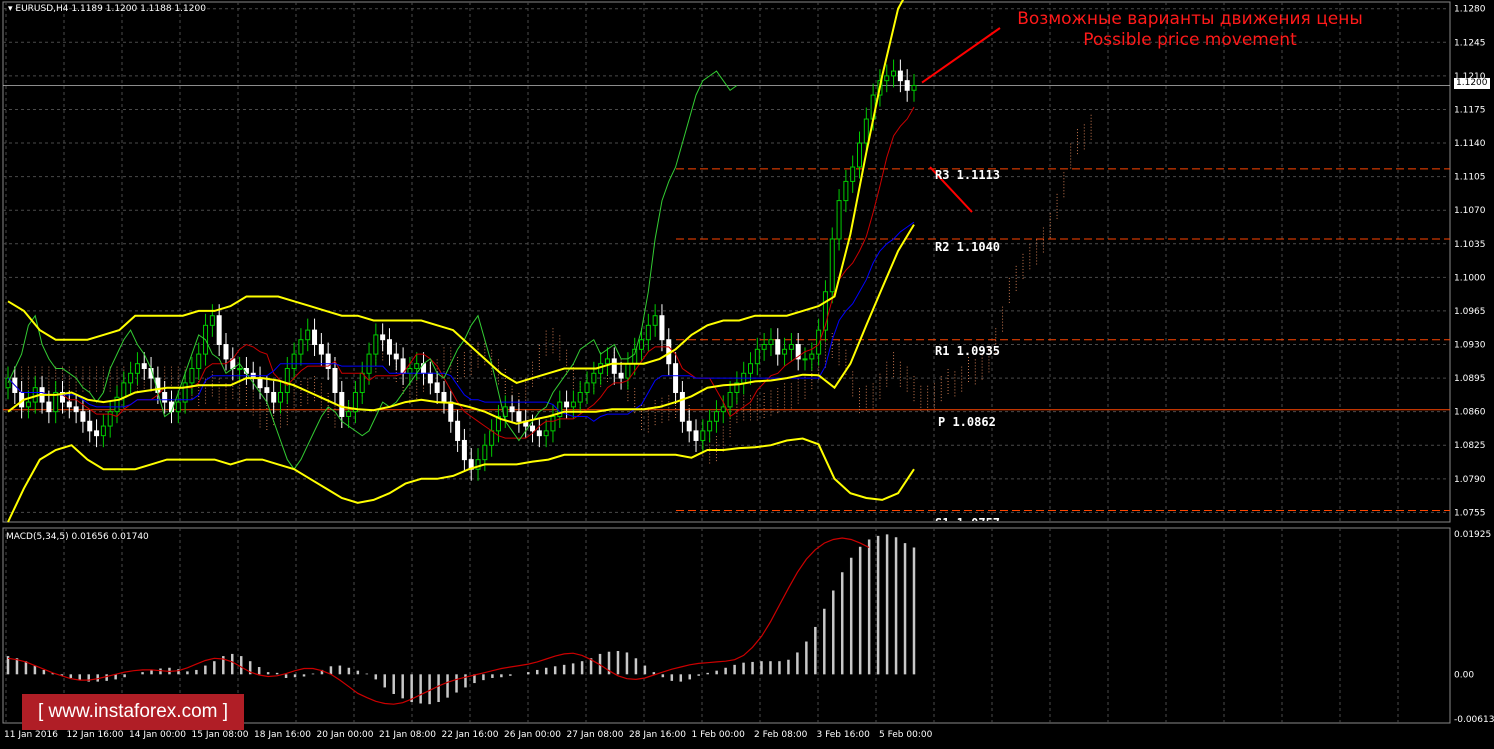  I want to click on y-tick-label: 1.1000, so click(1470, 278).